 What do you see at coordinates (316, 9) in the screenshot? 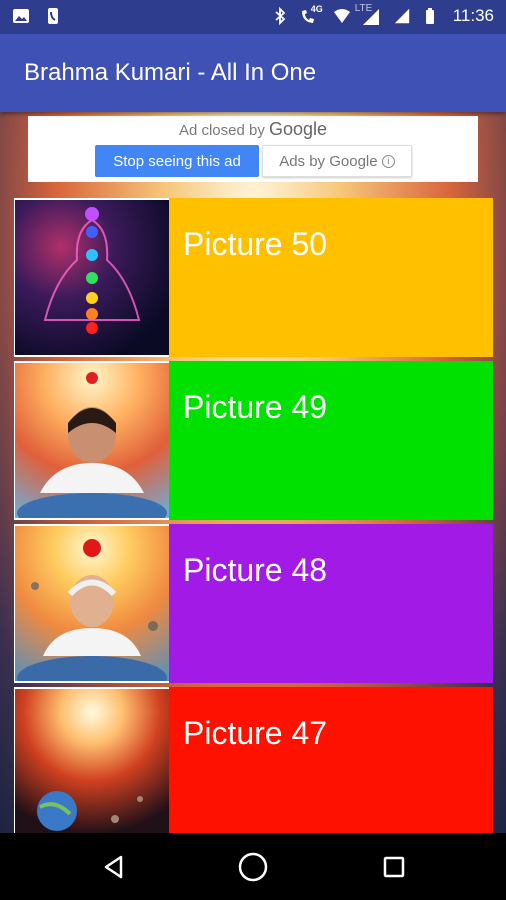
I see `network-type: 4G` at bounding box center [316, 9].